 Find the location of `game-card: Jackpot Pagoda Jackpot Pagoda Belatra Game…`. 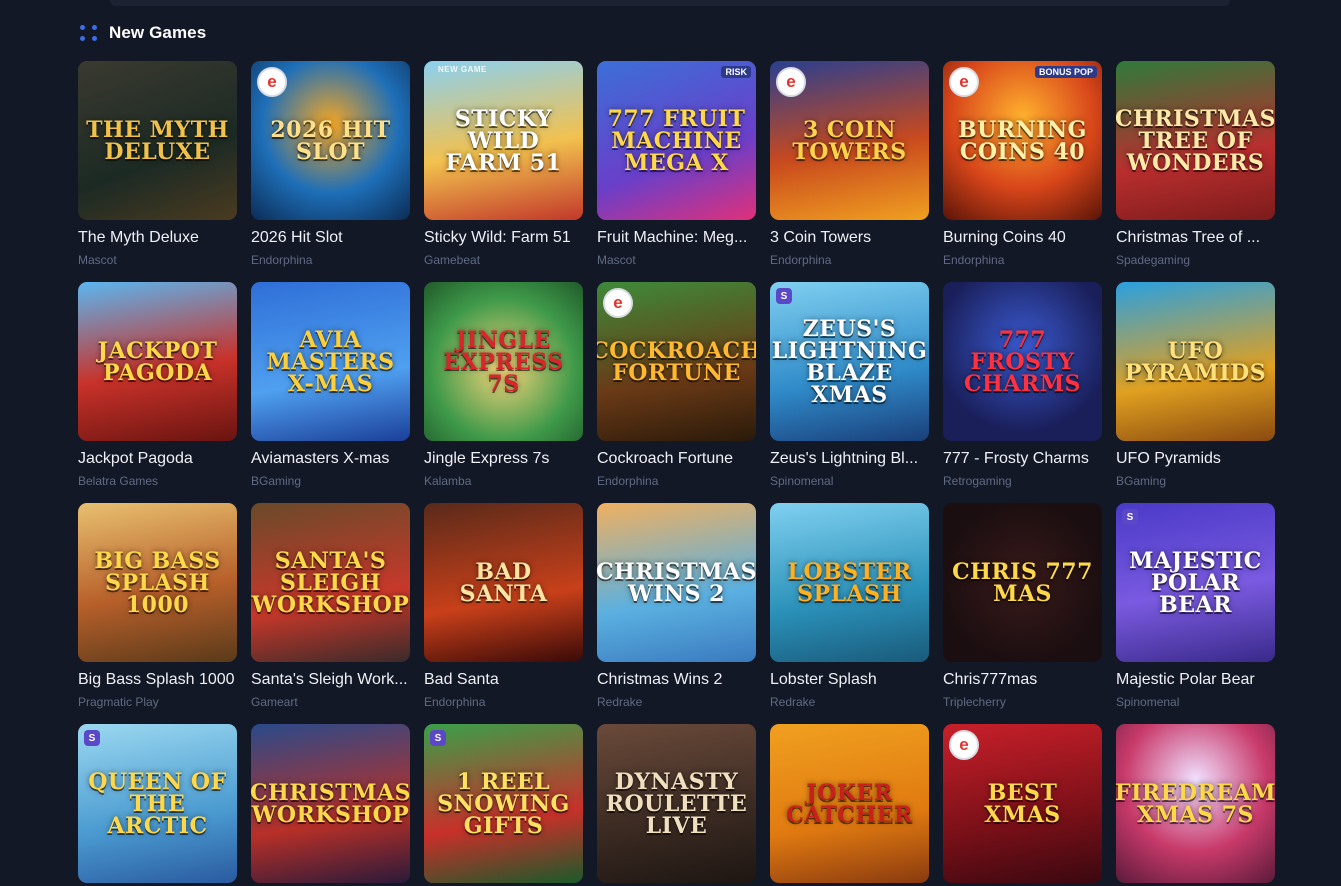

game-card: Jackpot Pagoda Jackpot Pagoda Belatra Game… is located at coordinates (157, 385).